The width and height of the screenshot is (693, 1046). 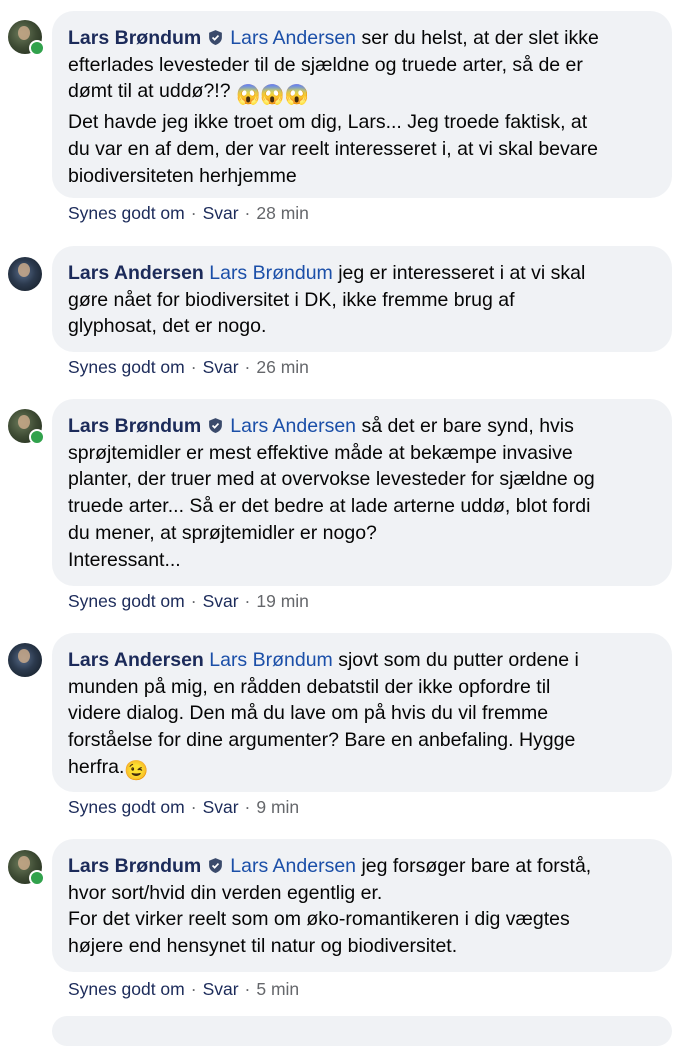 I want to click on comment-text: glyphosat, det er nogo., so click(x=167, y=326).